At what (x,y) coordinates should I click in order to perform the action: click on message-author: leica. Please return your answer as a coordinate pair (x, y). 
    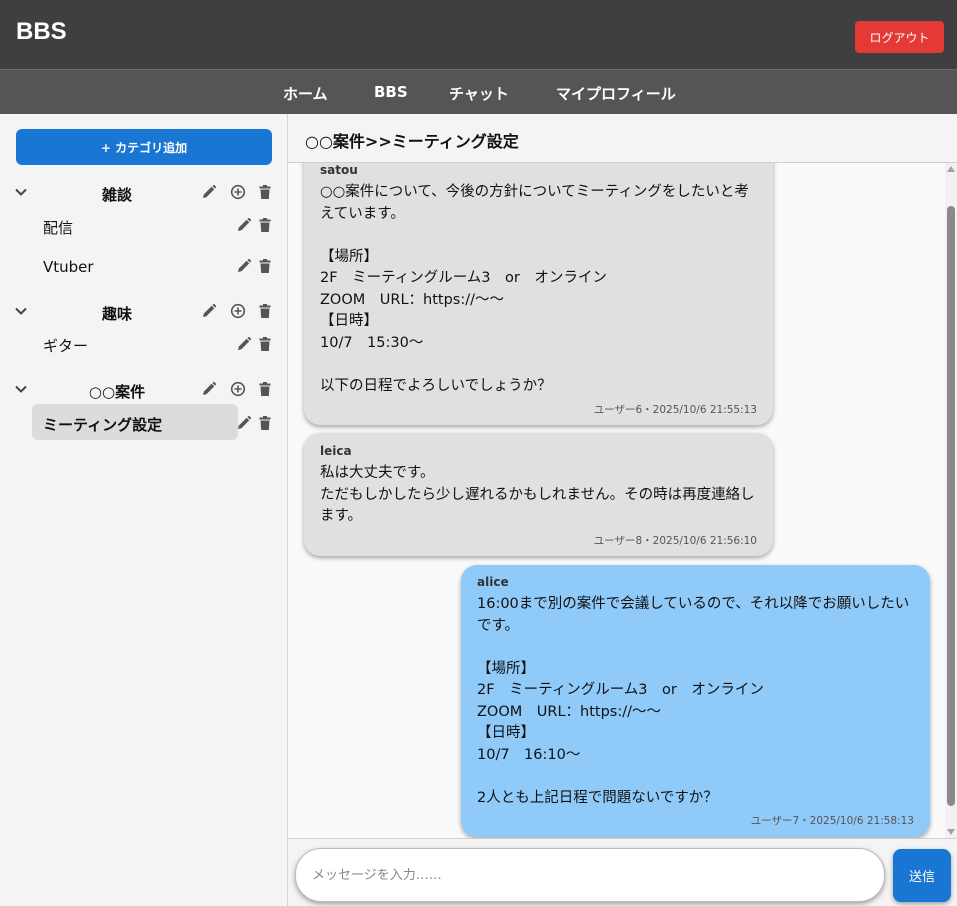
    Looking at the image, I should click on (336, 451).